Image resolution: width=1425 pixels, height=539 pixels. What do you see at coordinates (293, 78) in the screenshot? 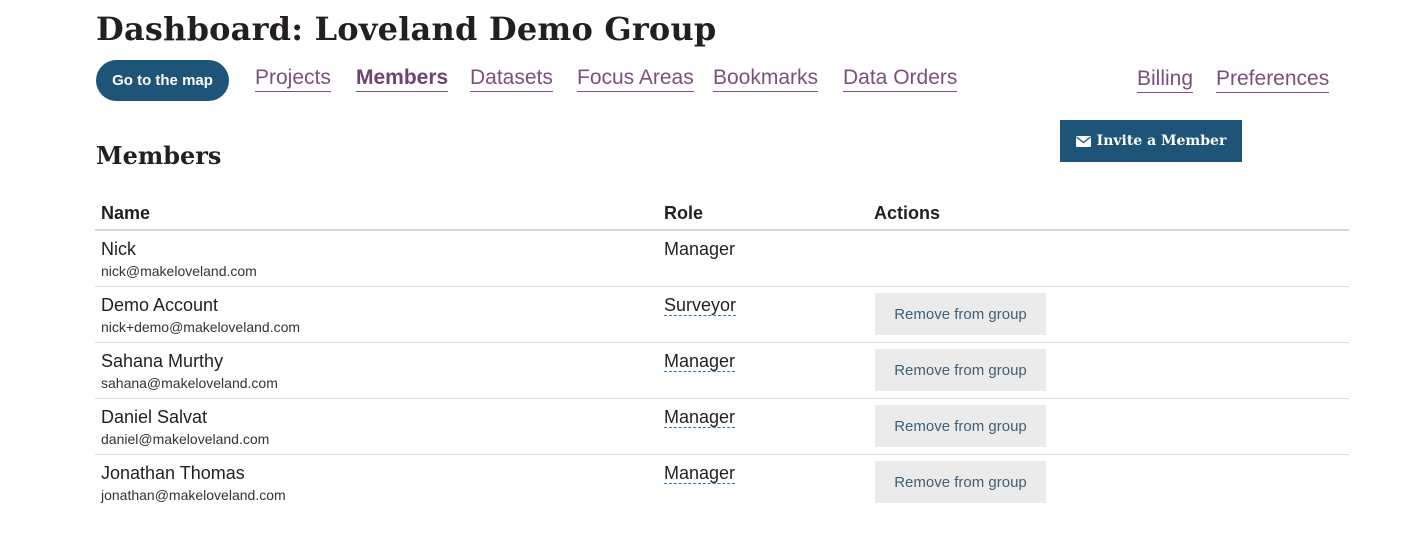
I see `nav-projects: Projects` at bounding box center [293, 78].